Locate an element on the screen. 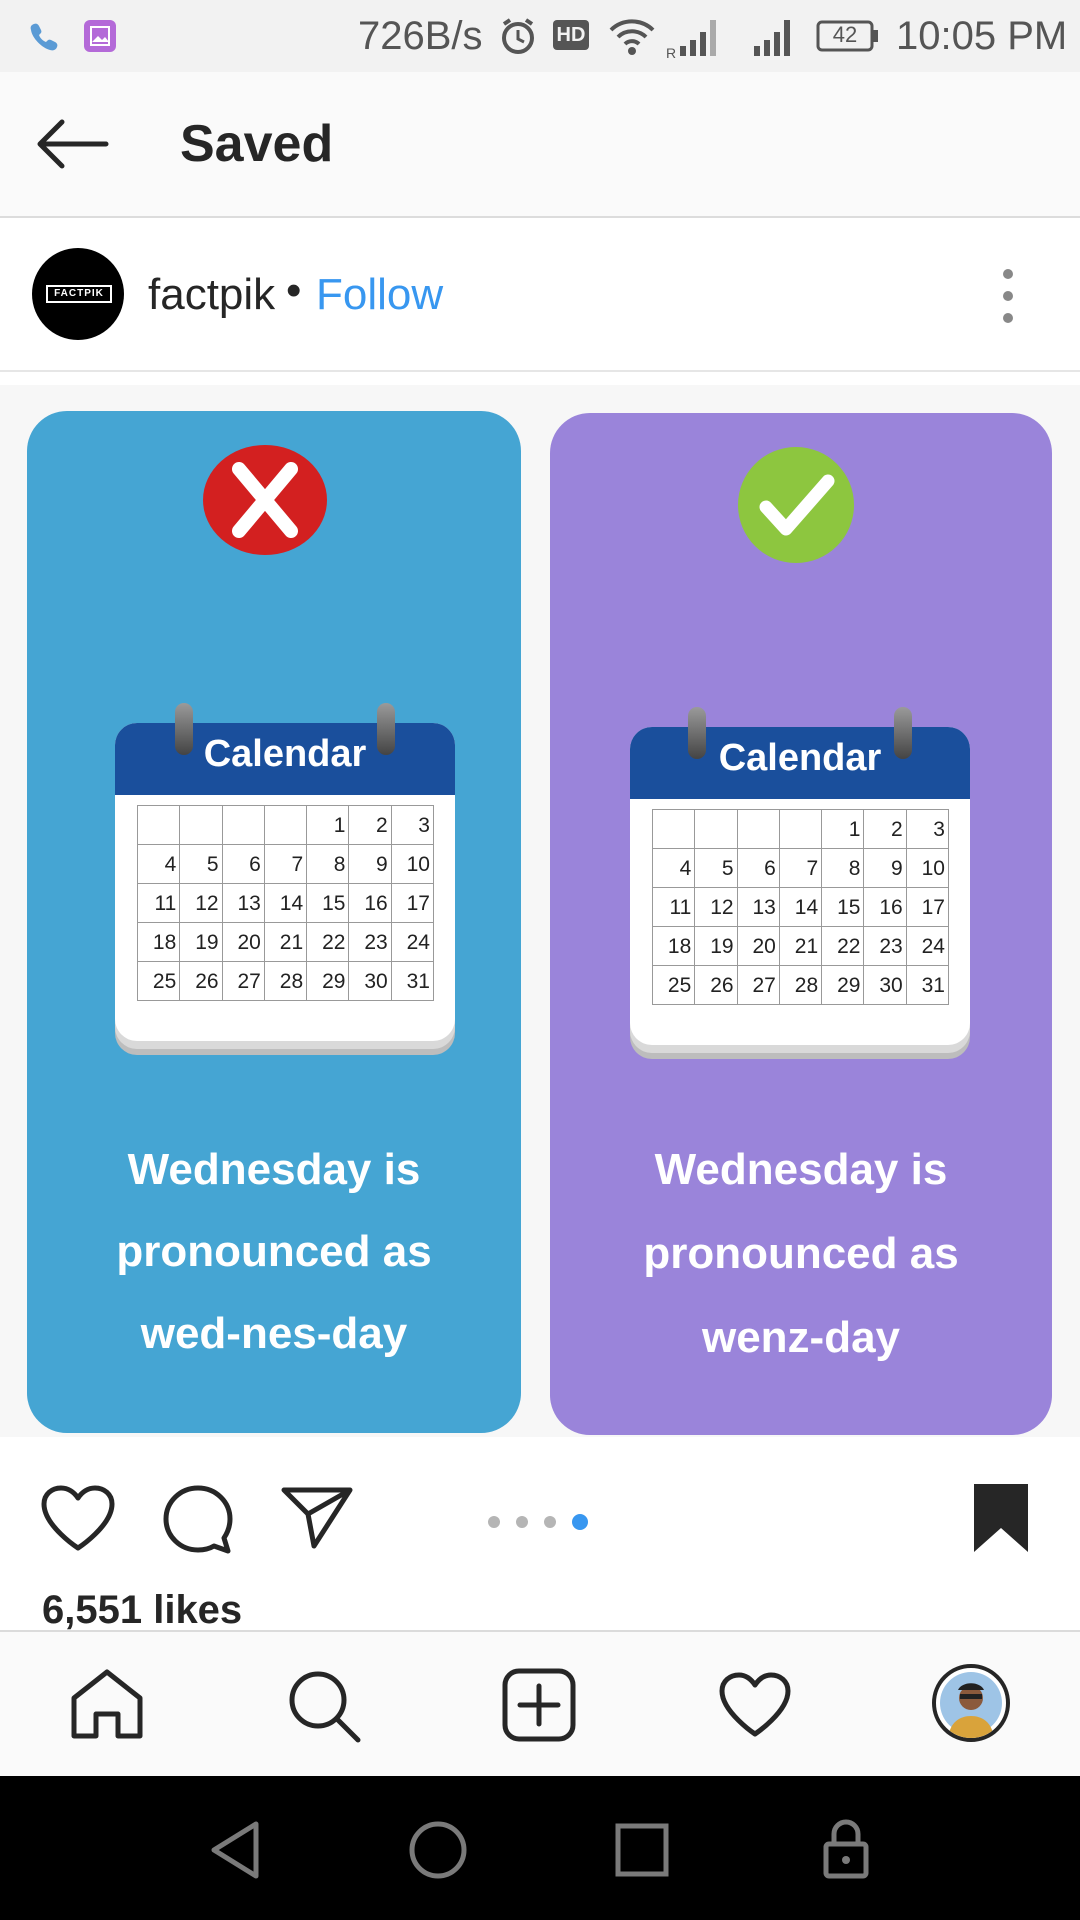 The image size is (1080, 1920). bottom-tab-bar is located at coordinates (540, 1704).